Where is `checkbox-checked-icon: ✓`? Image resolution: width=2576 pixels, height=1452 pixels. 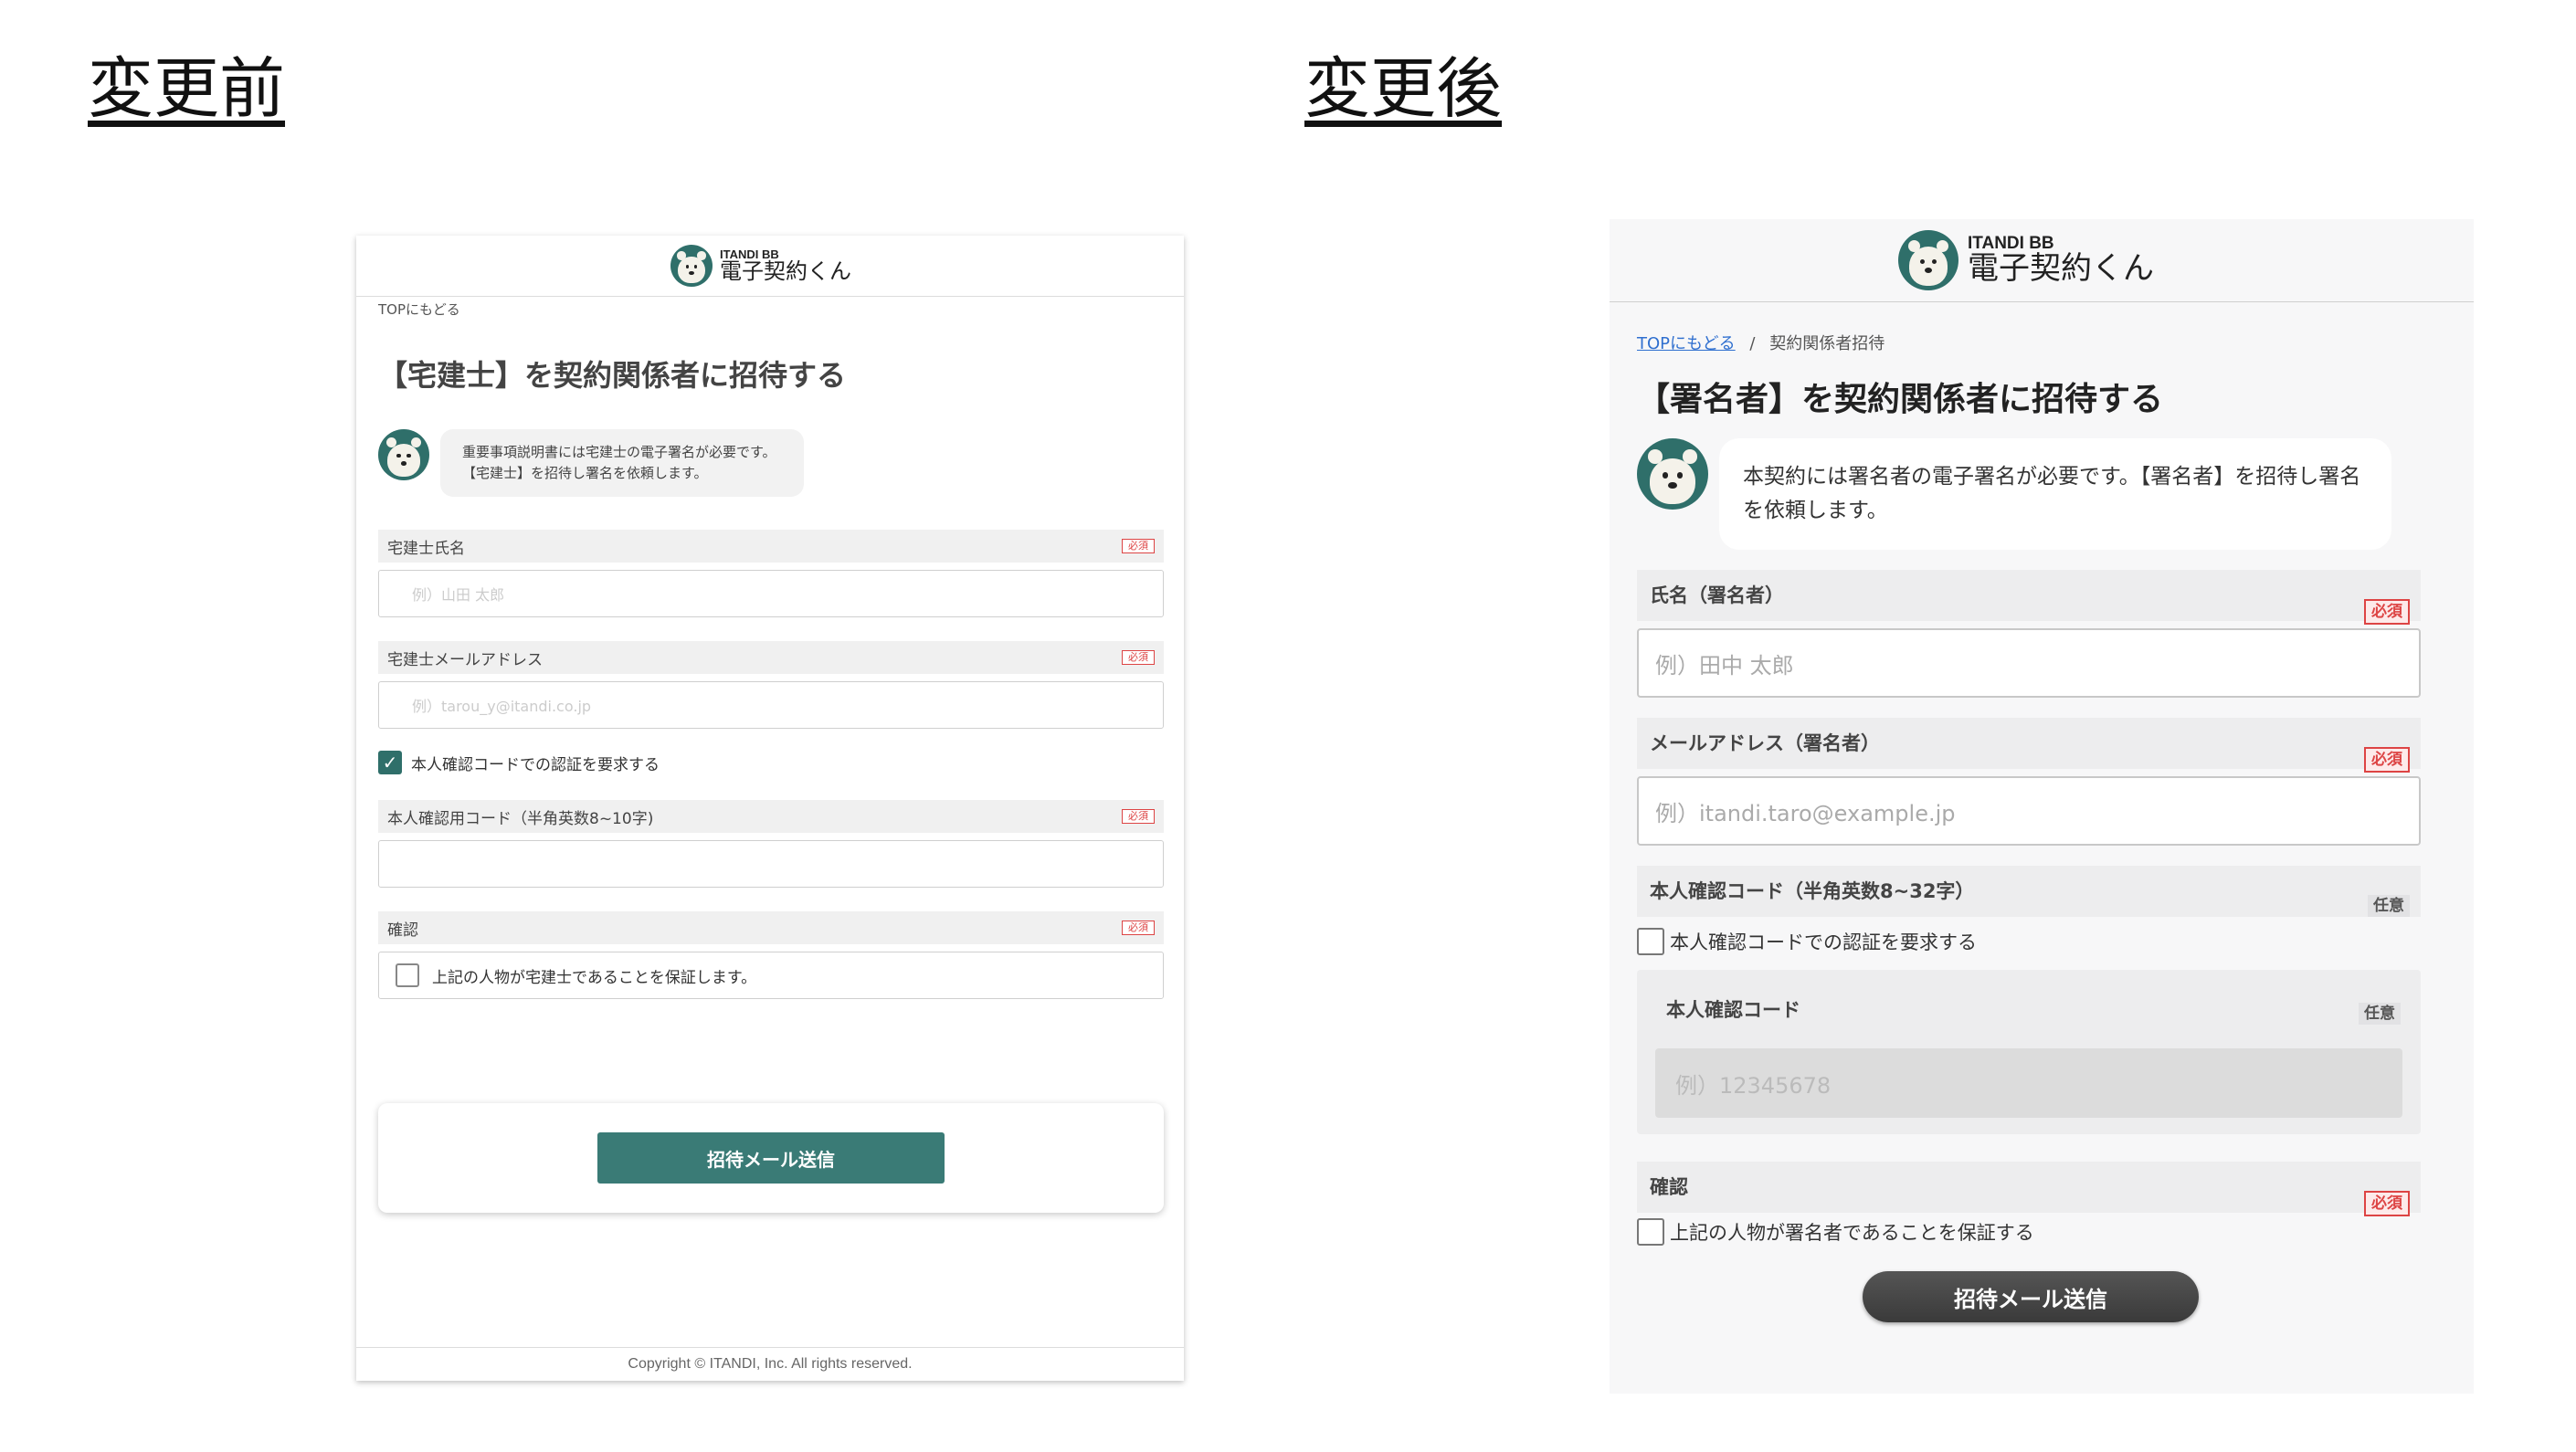
checkbox-checked-icon: ✓ is located at coordinates (390, 762).